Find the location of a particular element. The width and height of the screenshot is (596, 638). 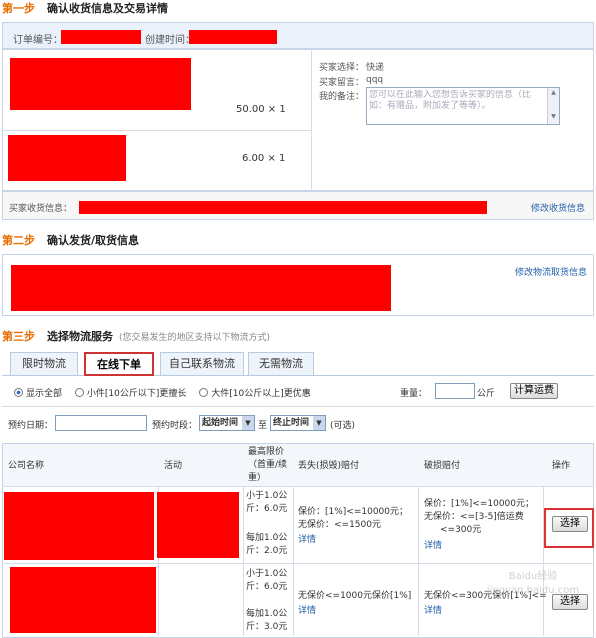

header-action: 操作 is located at coordinates (561, 466).